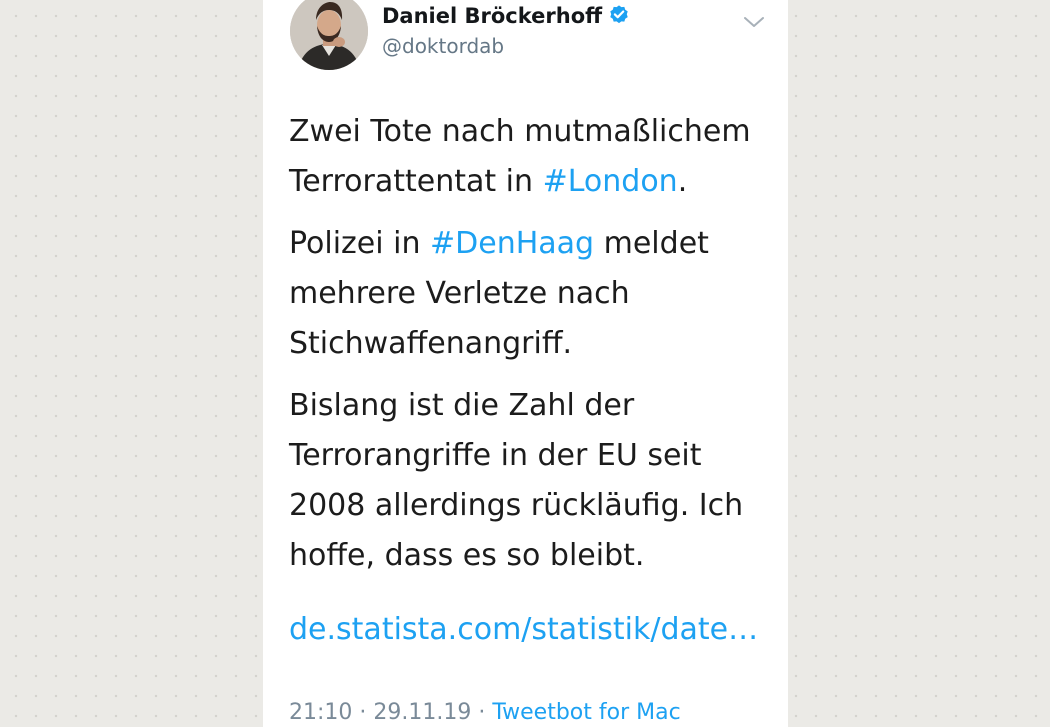  What do you see at coordinates (619, 17) in the screenshot?
I see `verified-badge-icon` at bounding box center [619, 17].